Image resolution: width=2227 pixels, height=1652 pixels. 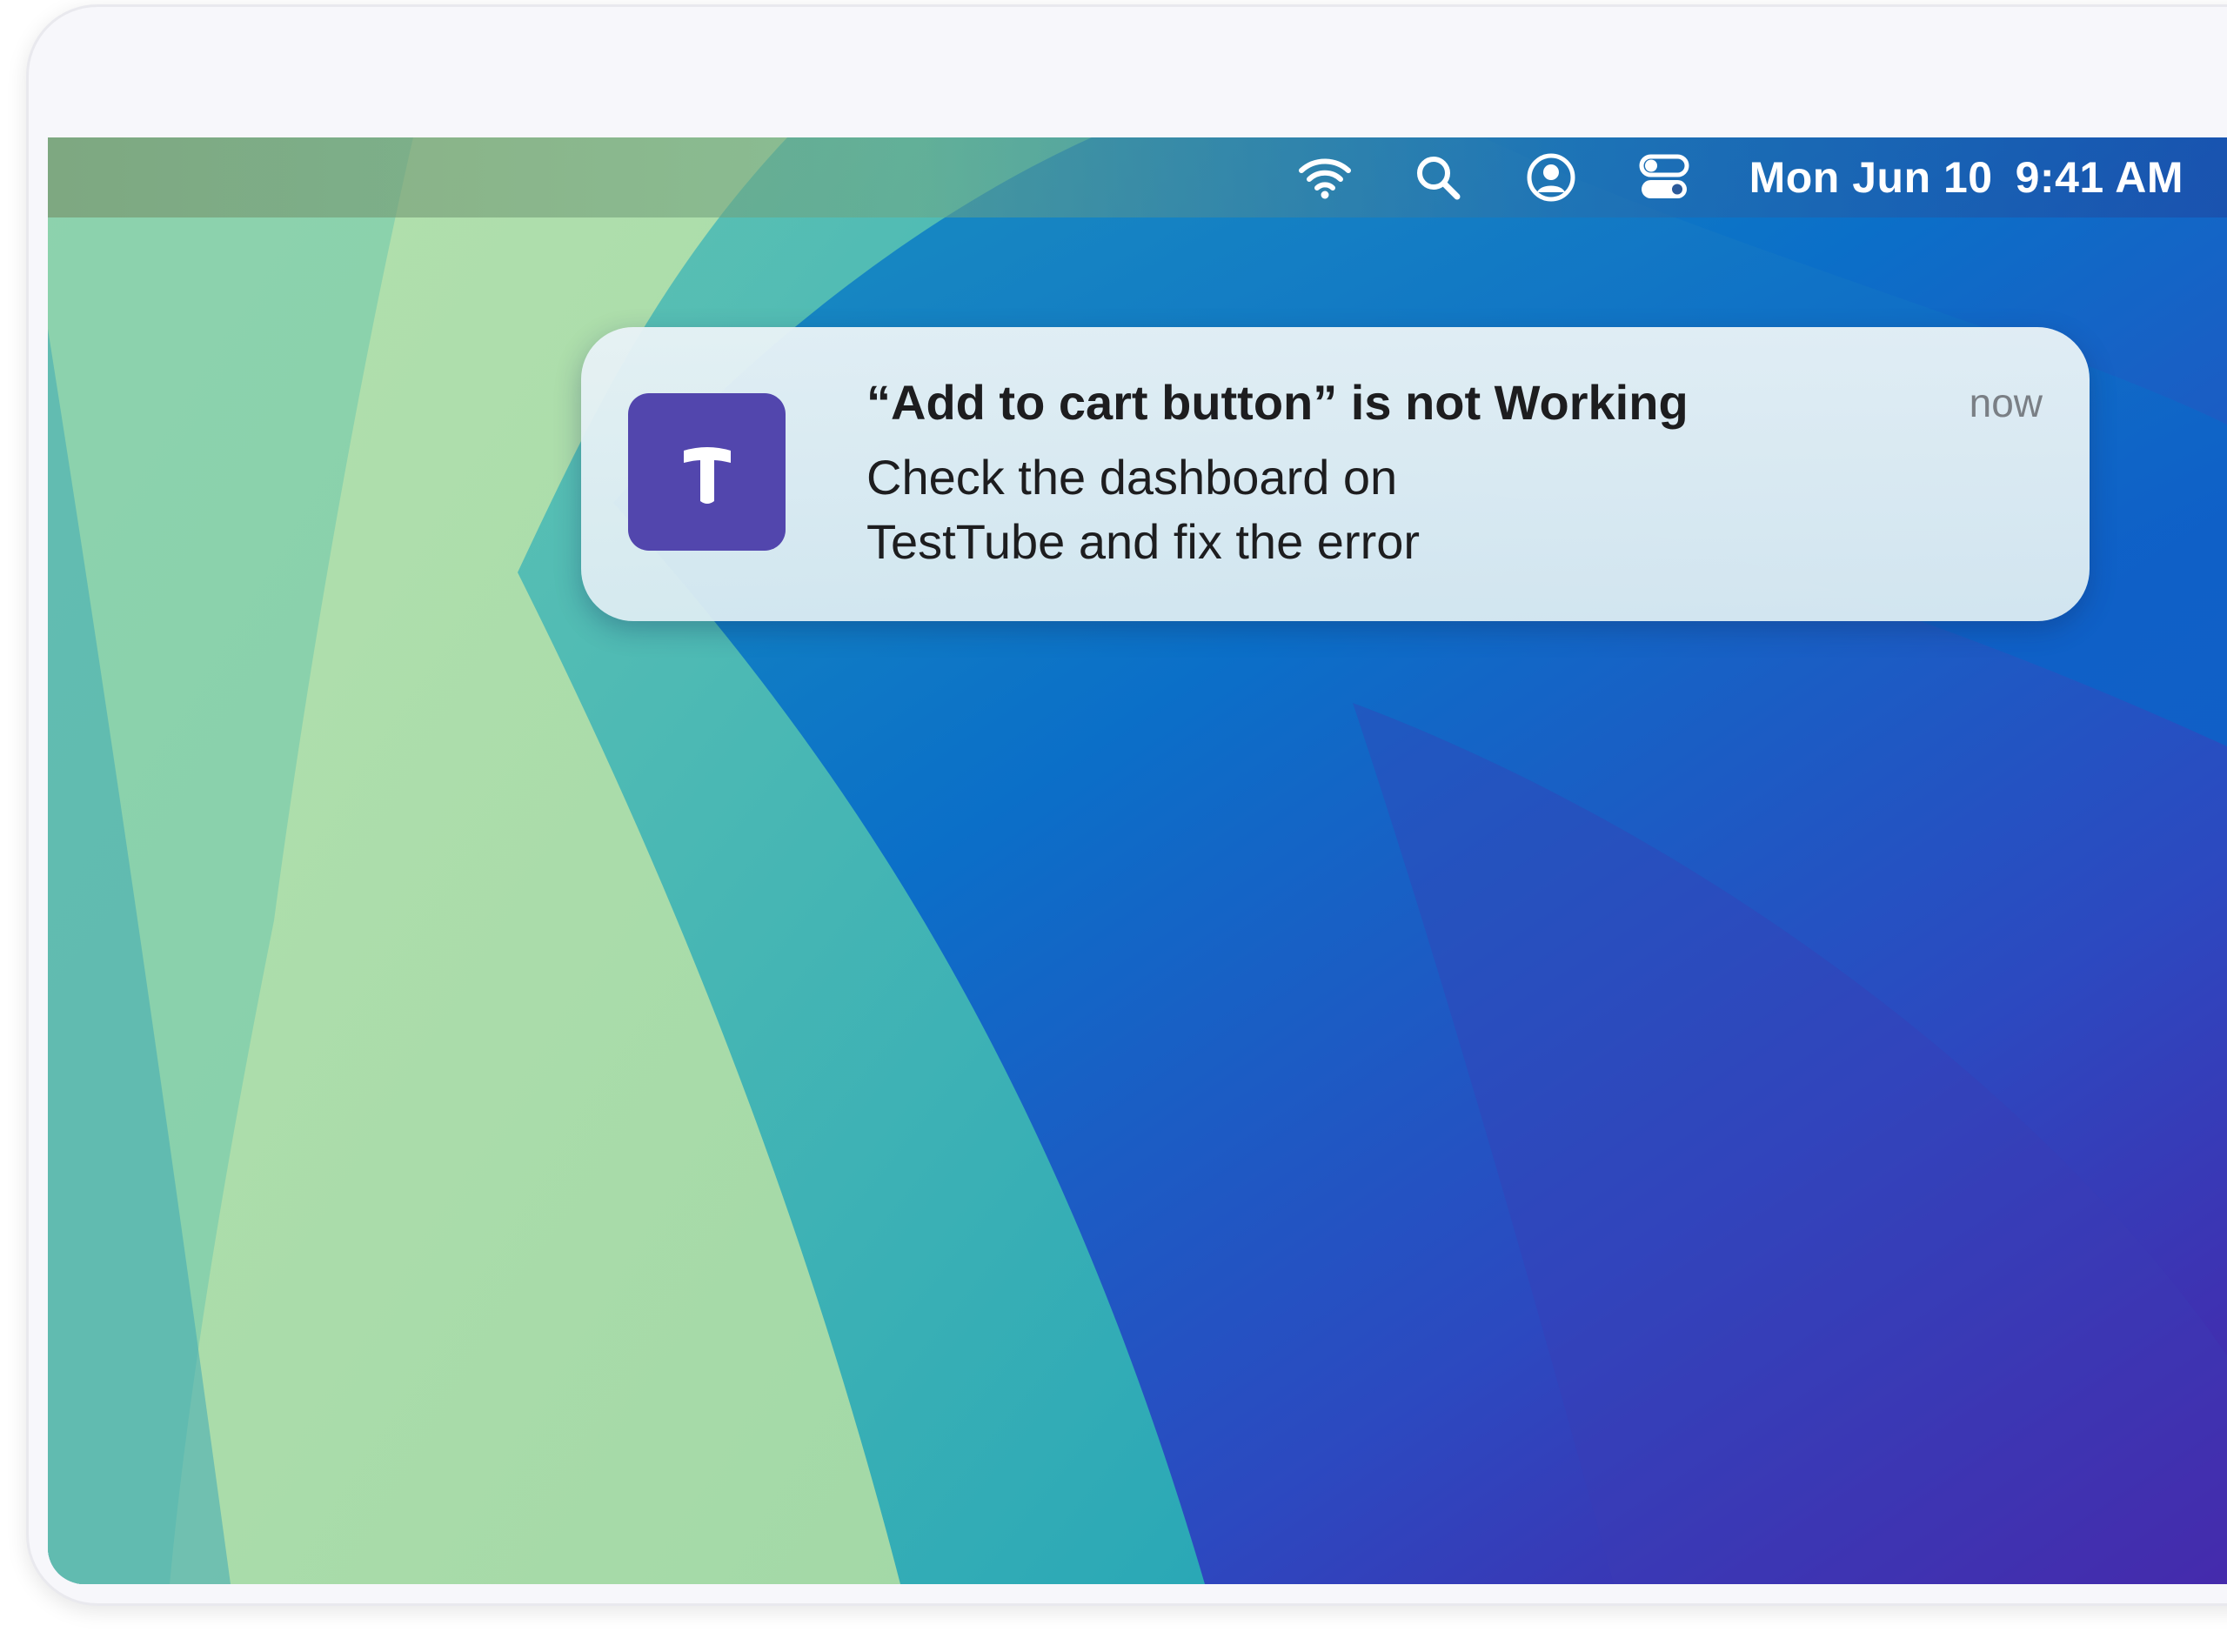 I want to click on notification-title: “Add to cart button” is not Working, so click(x=1277, y=402).